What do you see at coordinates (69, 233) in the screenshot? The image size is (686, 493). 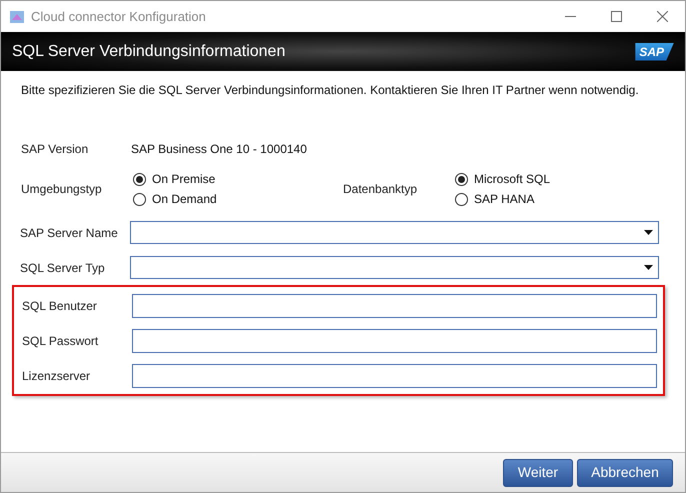 I see `field-label: SAP Server Name` at bounding box center [69, 233].